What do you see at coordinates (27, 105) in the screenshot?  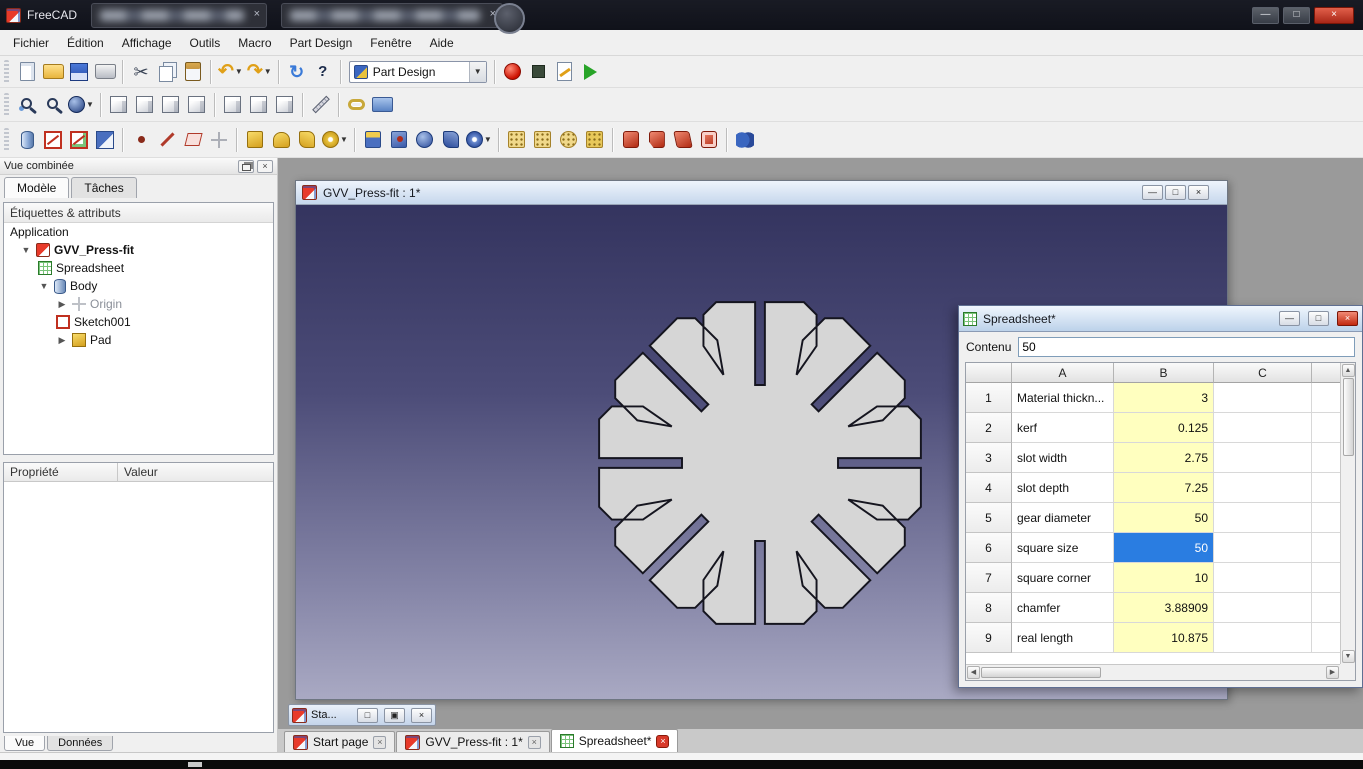 I see `fit-all-button` at bounding box center [27, 105].